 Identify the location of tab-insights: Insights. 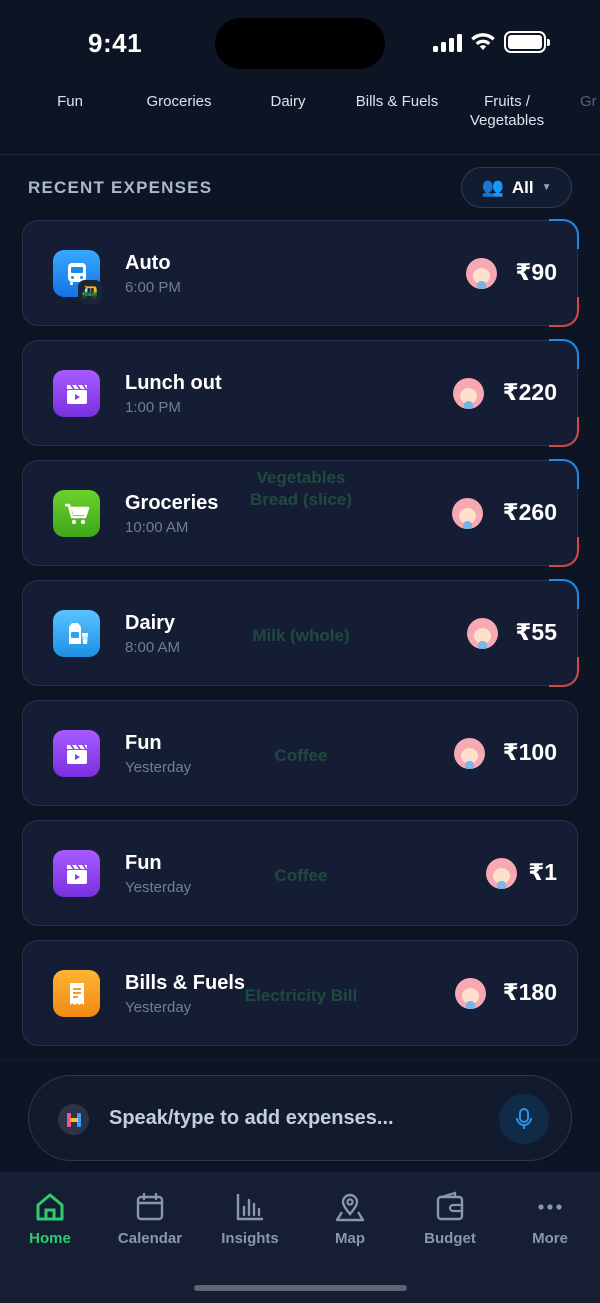
(250, 1218).